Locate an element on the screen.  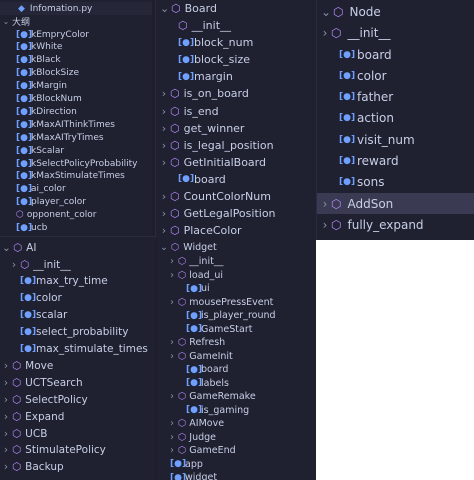
outline-item: › ⬡ Refresh is located at coordinates (237, 343).